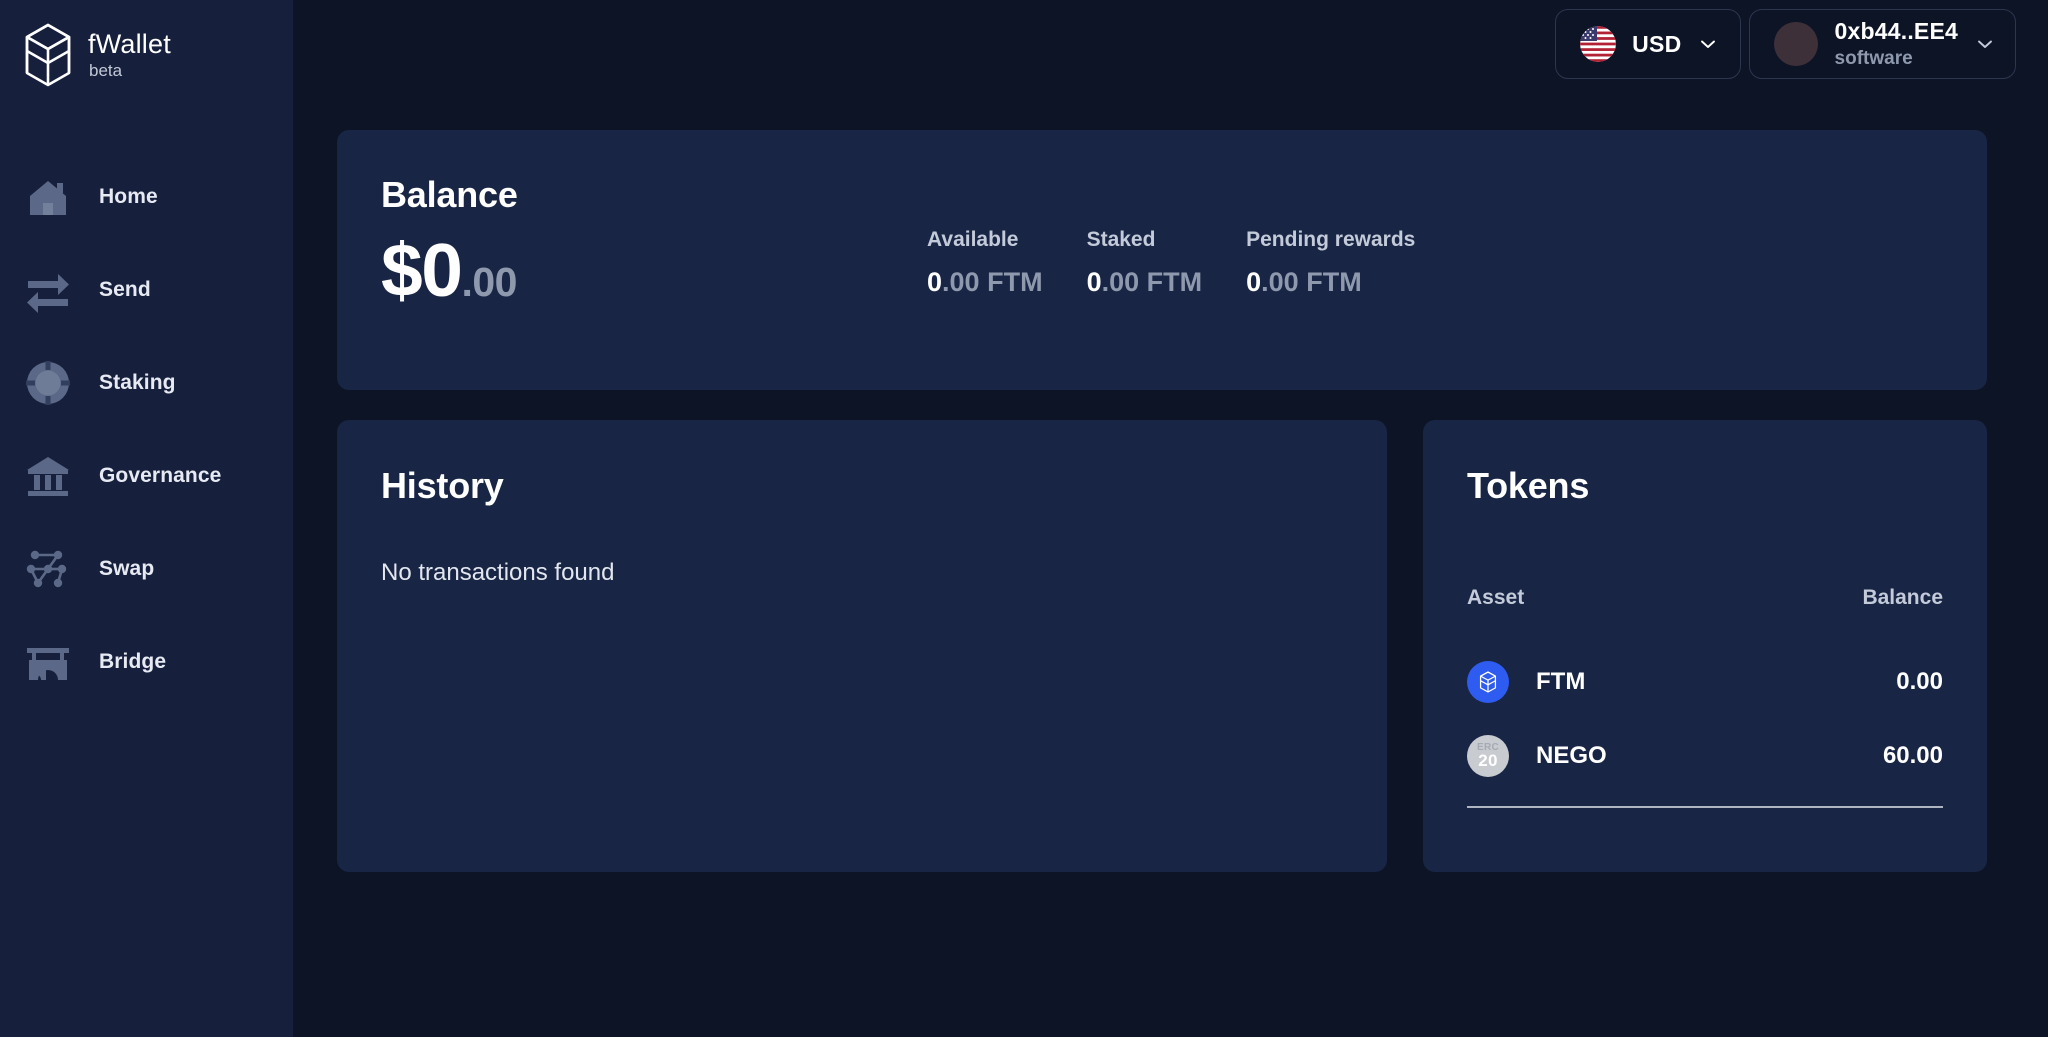 This screenshot has height=1037, width=2048. What do you see at coordinates (48, 662) in the screenshot?
I see `bridge-icon` at bounding box center [48, 662].